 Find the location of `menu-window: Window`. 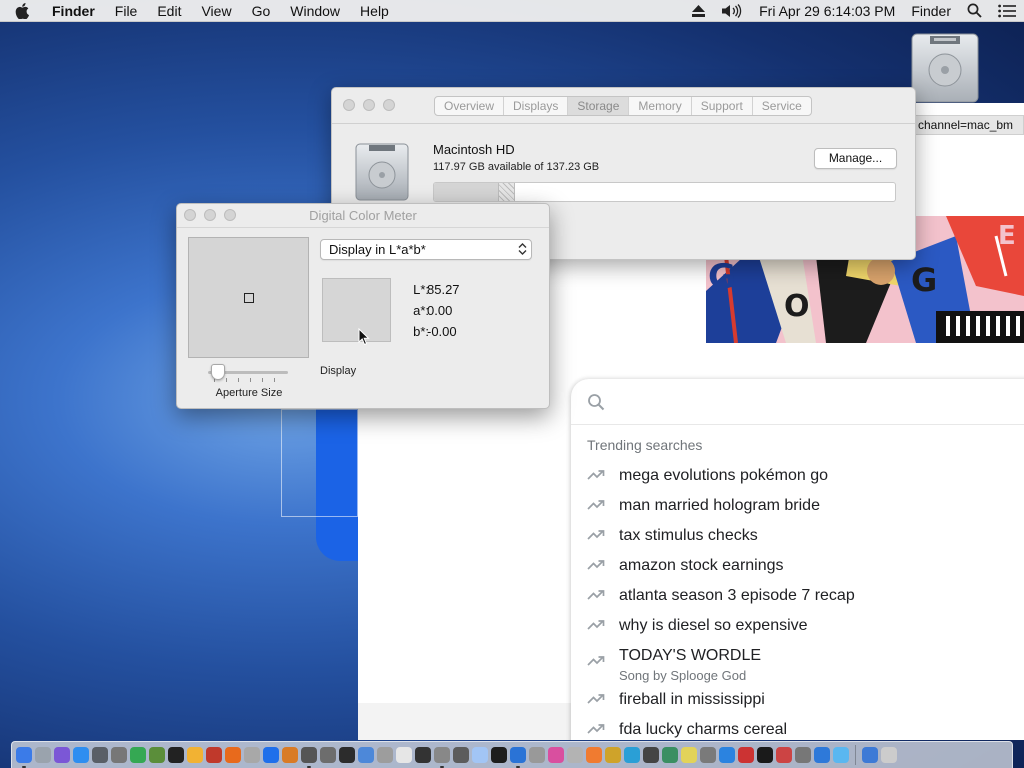

menu-window: Window is located at coordinates (315, 11).